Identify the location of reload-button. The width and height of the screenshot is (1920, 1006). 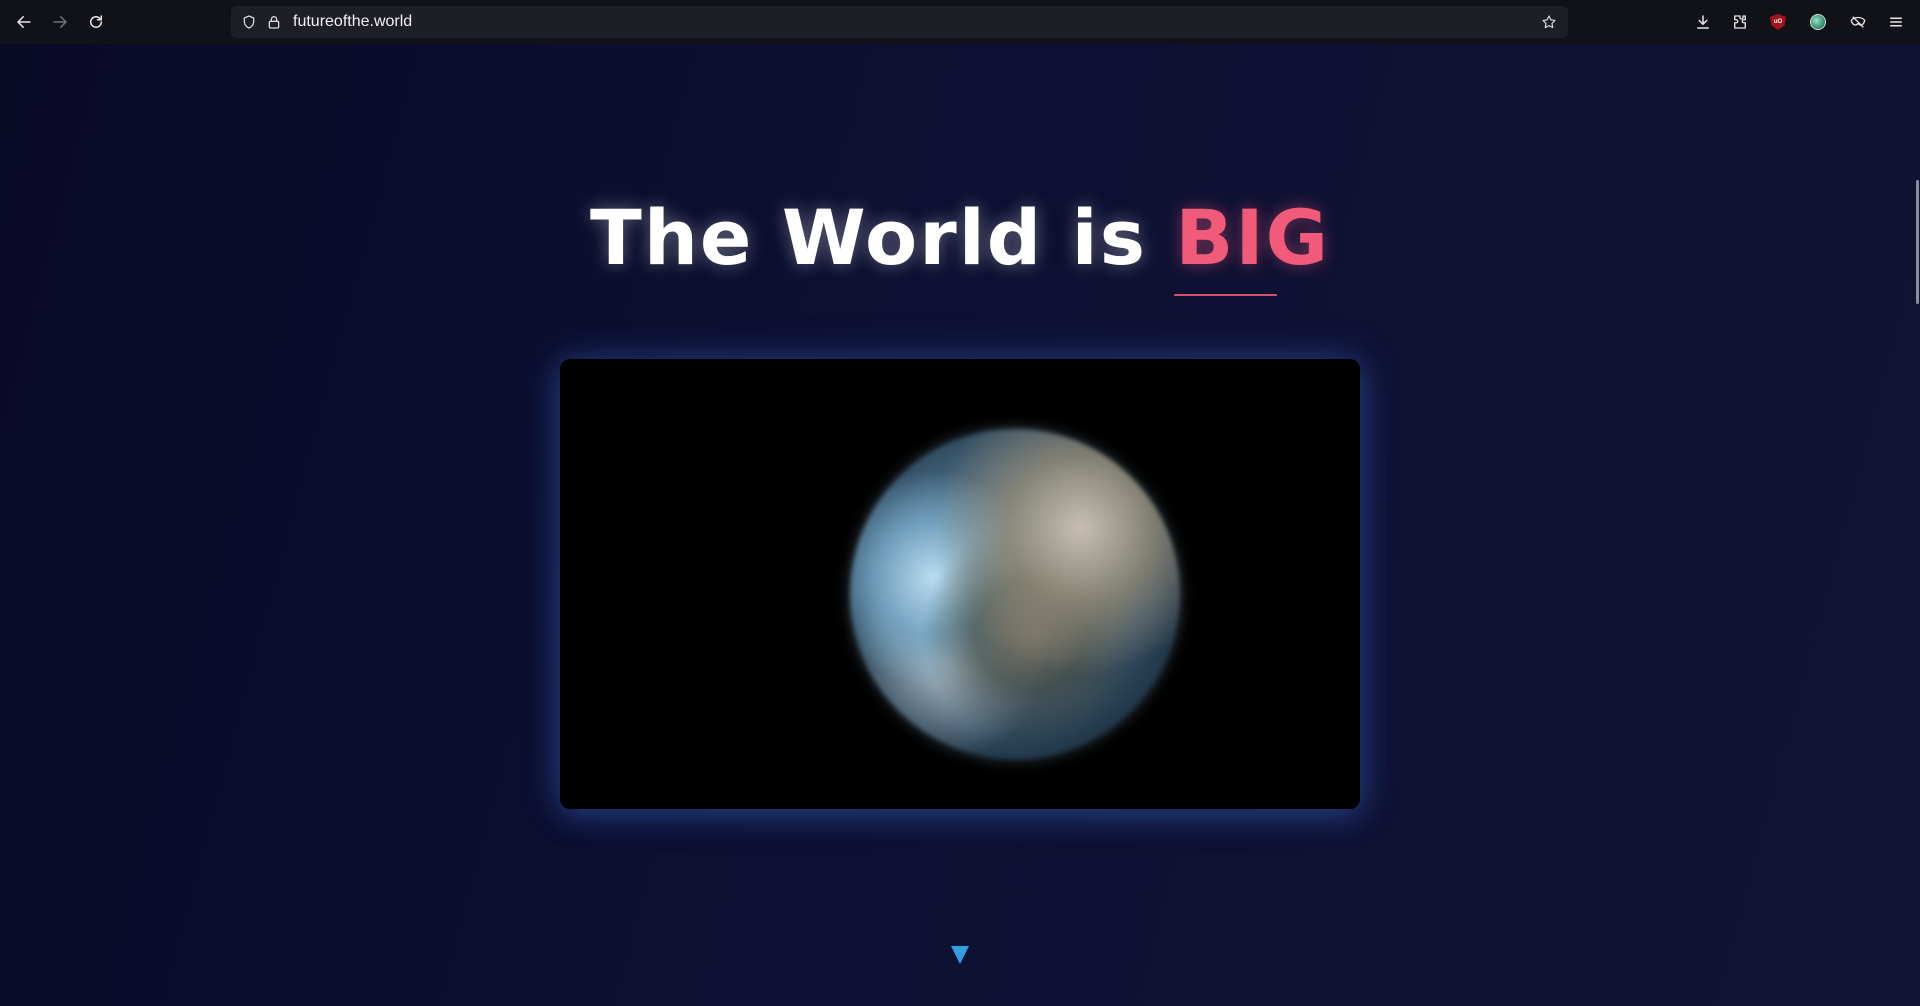
(96, 22).